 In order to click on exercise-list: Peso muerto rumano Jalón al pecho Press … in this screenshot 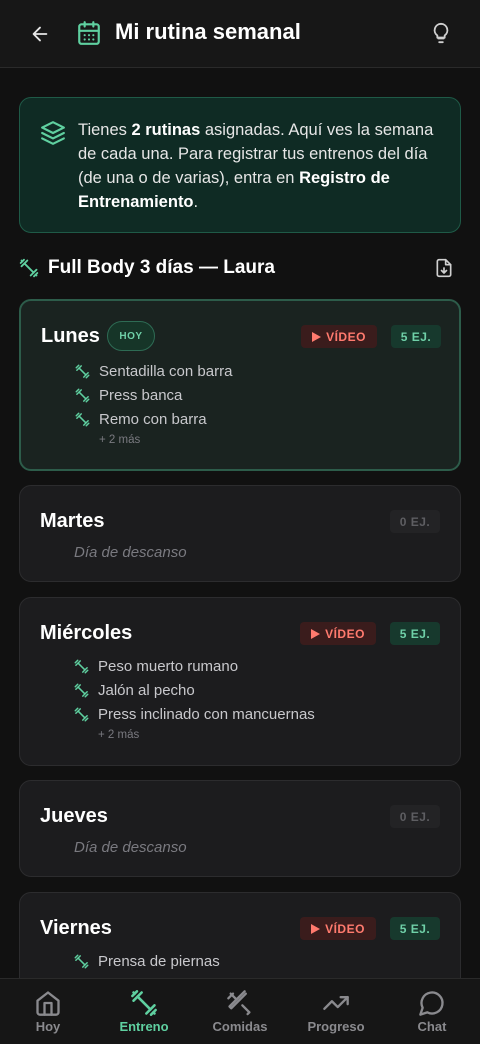, I will do `click(194, 697)`.